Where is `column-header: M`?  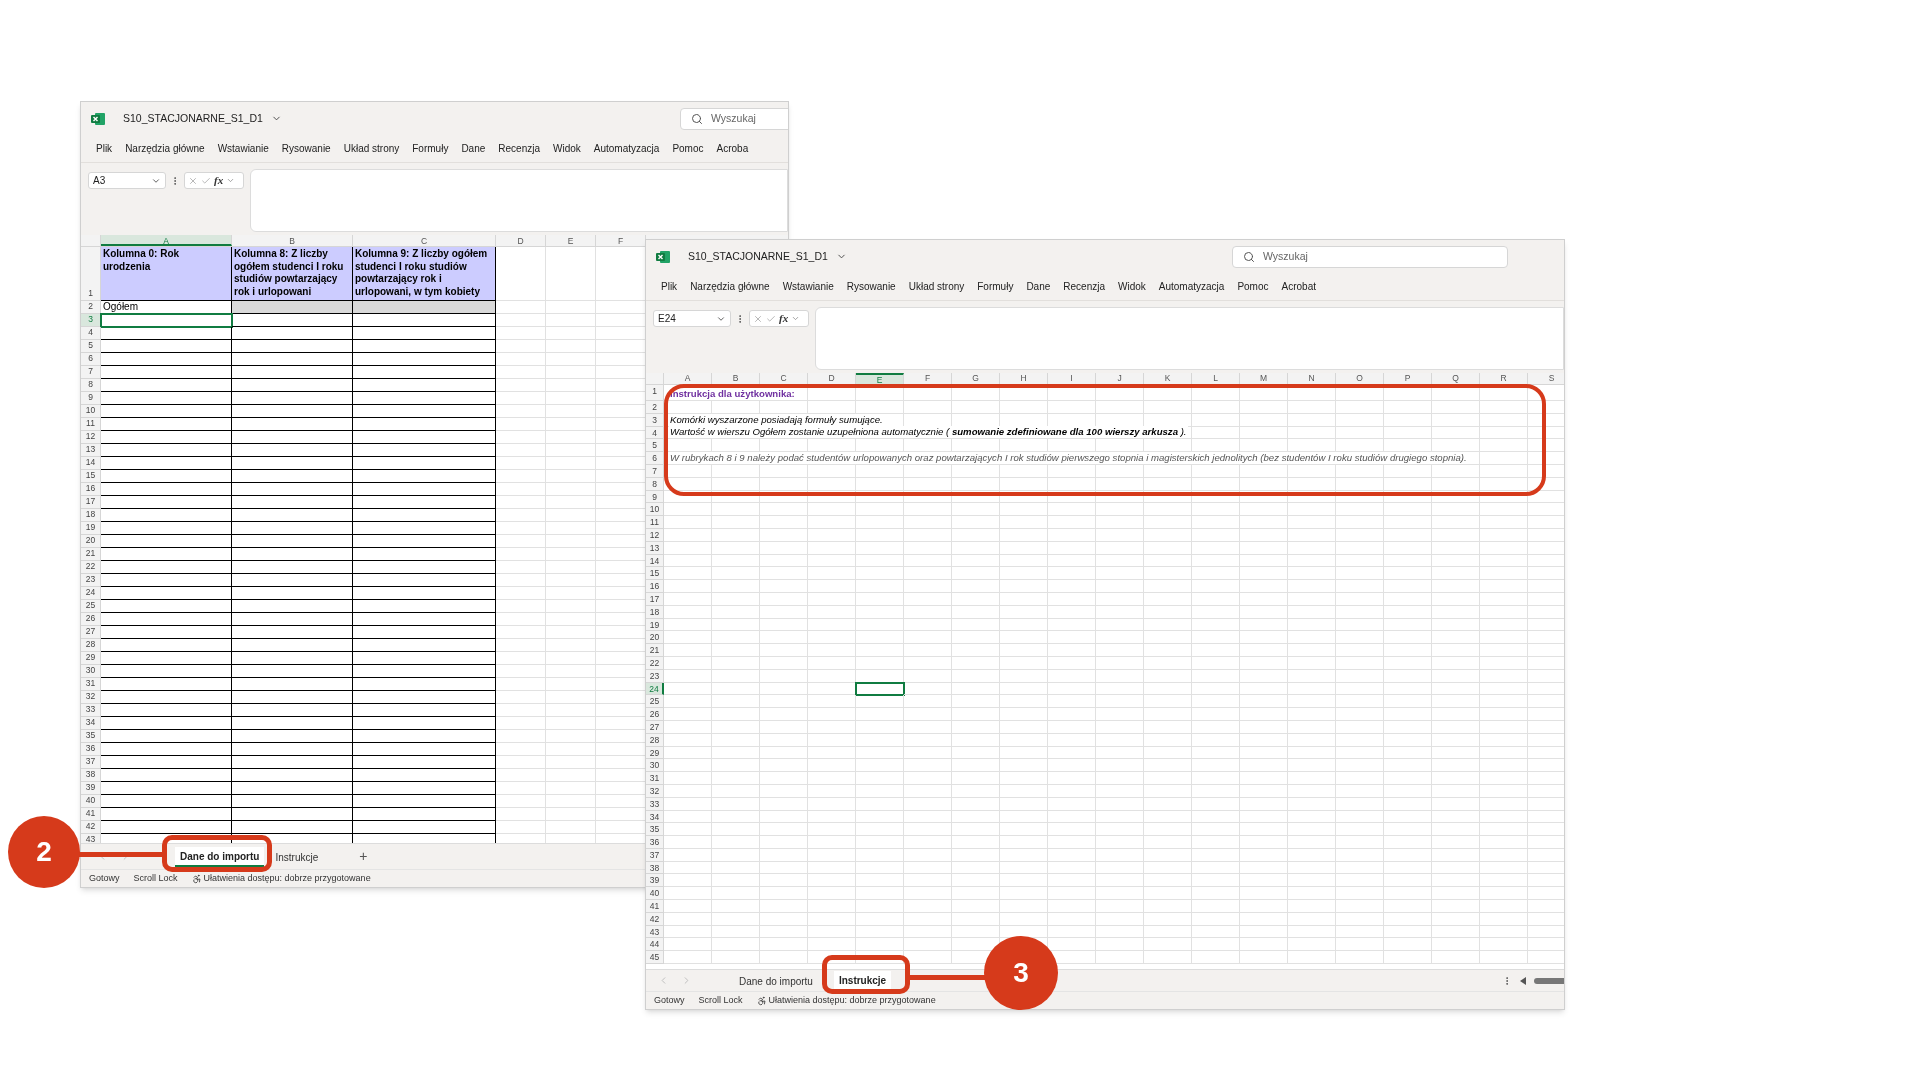
column-header: M is located at coordinates (1264, 378).